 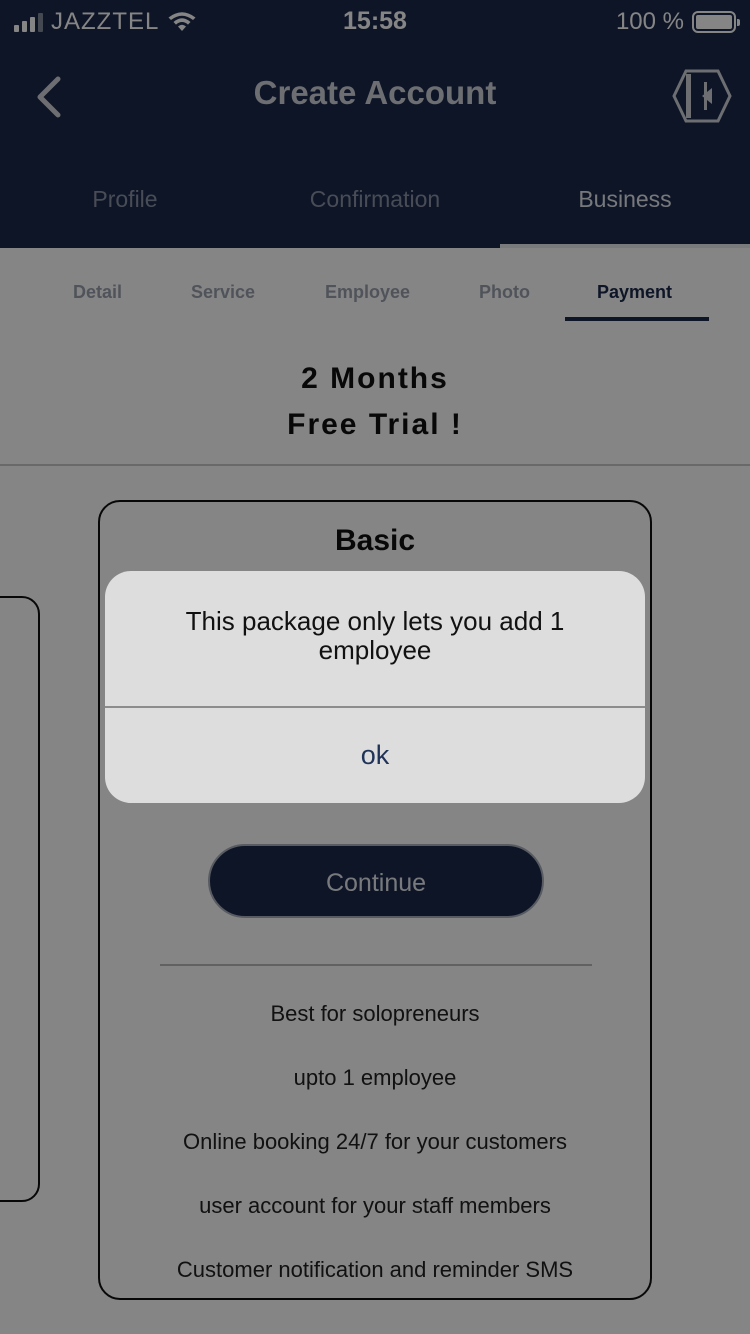 What do you see at coordinates (375, 755) in the screenshot?
I see `alert-ok-button: ok` at bounding box center [375, 755].